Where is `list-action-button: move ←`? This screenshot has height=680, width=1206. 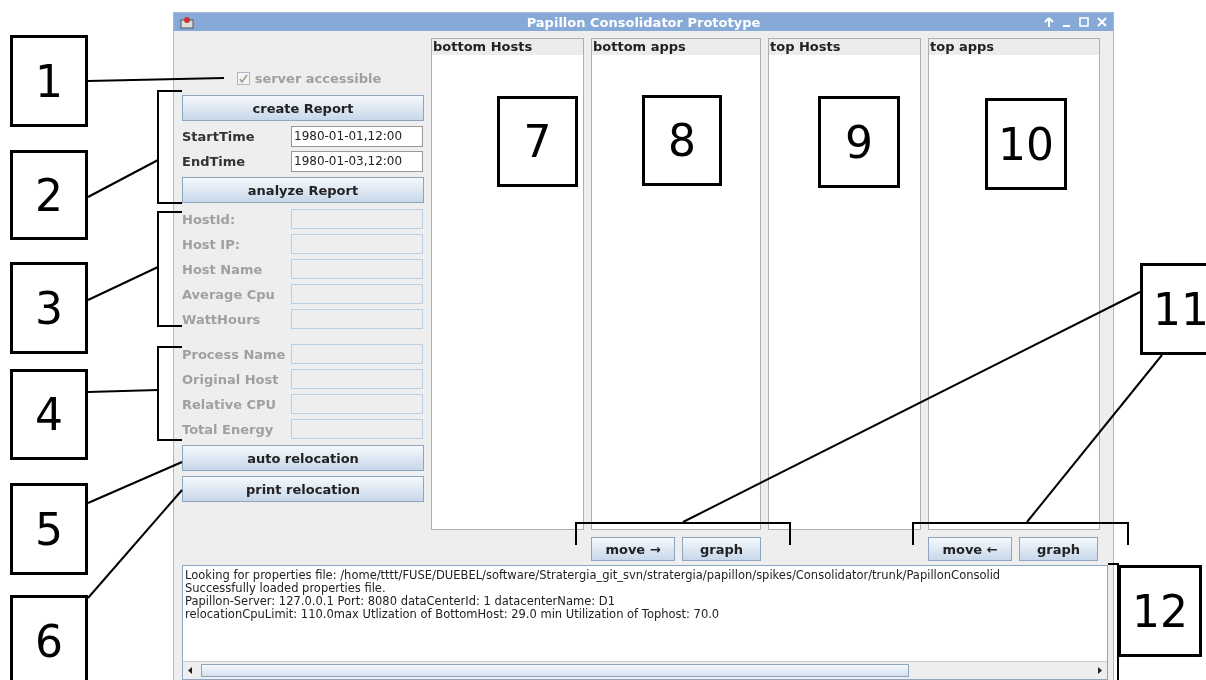
list-action-button: move ← is located at coordinates (970, 549).